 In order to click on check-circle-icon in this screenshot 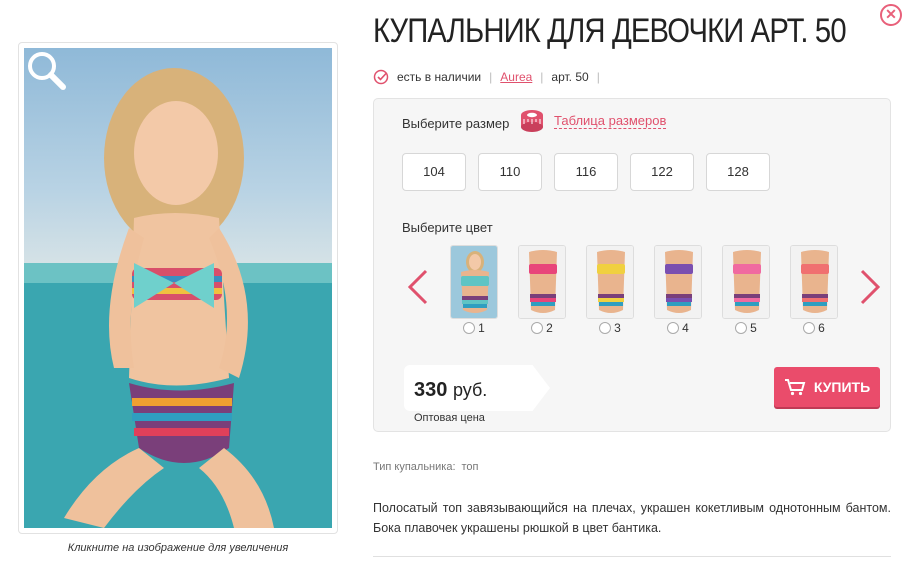, I will do `click(381, 77)`.